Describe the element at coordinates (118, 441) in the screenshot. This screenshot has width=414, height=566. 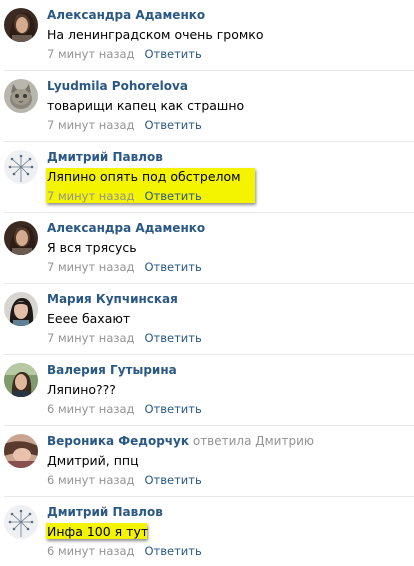
I see `author-name: Вероника Федорчук` at that location.